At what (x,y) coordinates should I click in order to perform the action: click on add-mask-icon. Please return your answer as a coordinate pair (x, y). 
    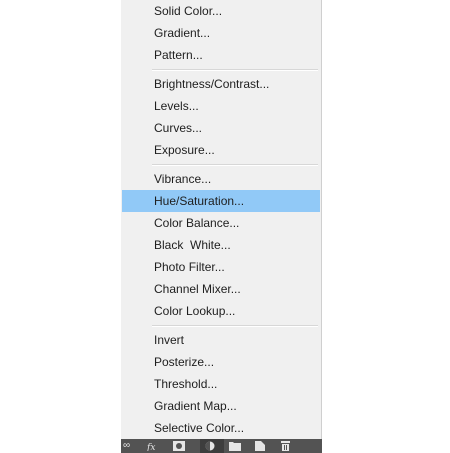
    Looking at the image, I should click on (179, 446).